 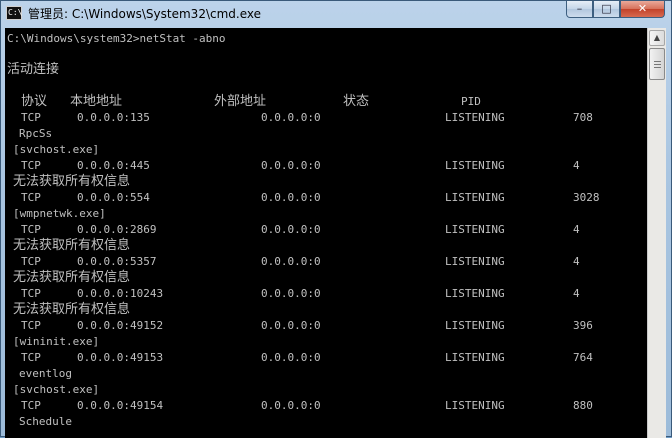 What do you see at coordinates (327, 118) in the screenshot?
I see `connection-row: TCP 0.0.0.0:135 0.0.0.0:0 LISTENING 708` at bounding box center [327, 118].